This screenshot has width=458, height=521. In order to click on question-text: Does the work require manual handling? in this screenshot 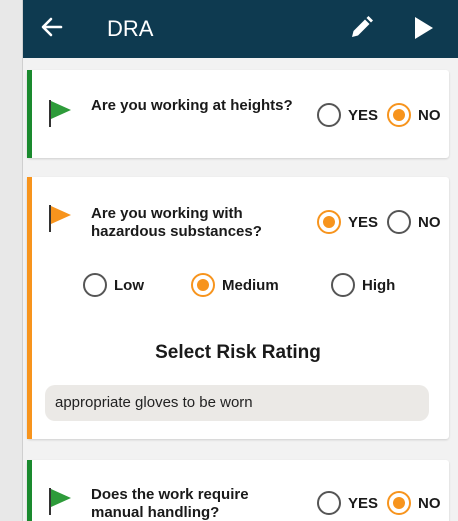, I will do `click(170, 503)`.